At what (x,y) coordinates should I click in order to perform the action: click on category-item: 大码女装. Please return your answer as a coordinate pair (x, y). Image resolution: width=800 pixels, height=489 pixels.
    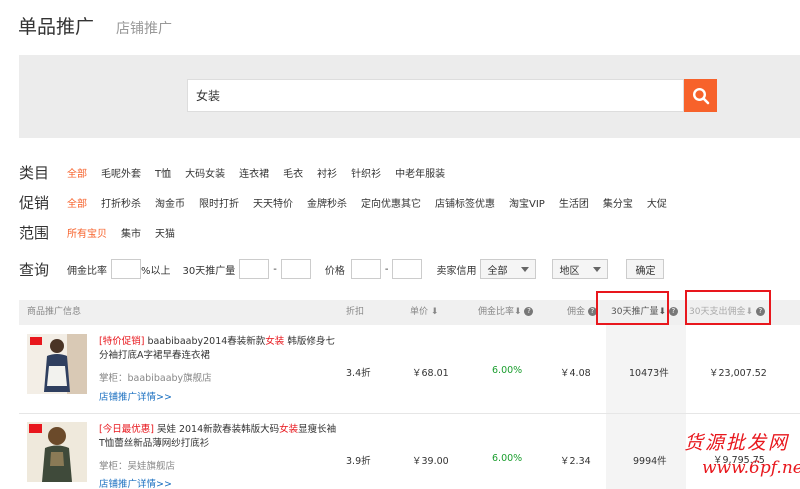
    Looking at the image, I should click on (205, 172).